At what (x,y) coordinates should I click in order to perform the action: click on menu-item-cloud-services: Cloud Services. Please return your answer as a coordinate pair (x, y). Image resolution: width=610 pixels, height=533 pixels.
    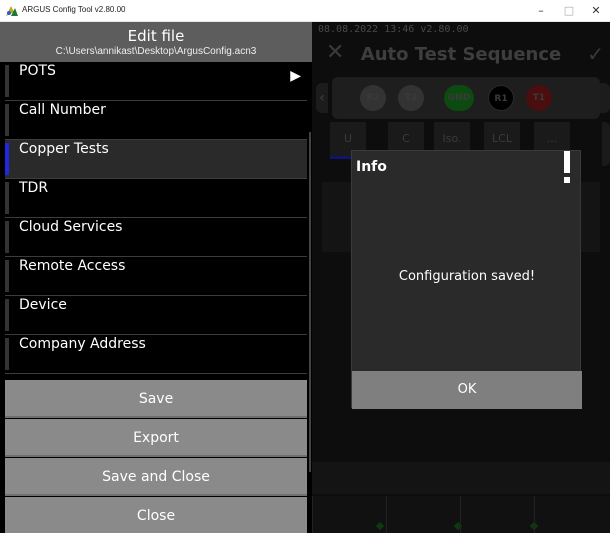
    Looking at the image, I should click on (156, 237).